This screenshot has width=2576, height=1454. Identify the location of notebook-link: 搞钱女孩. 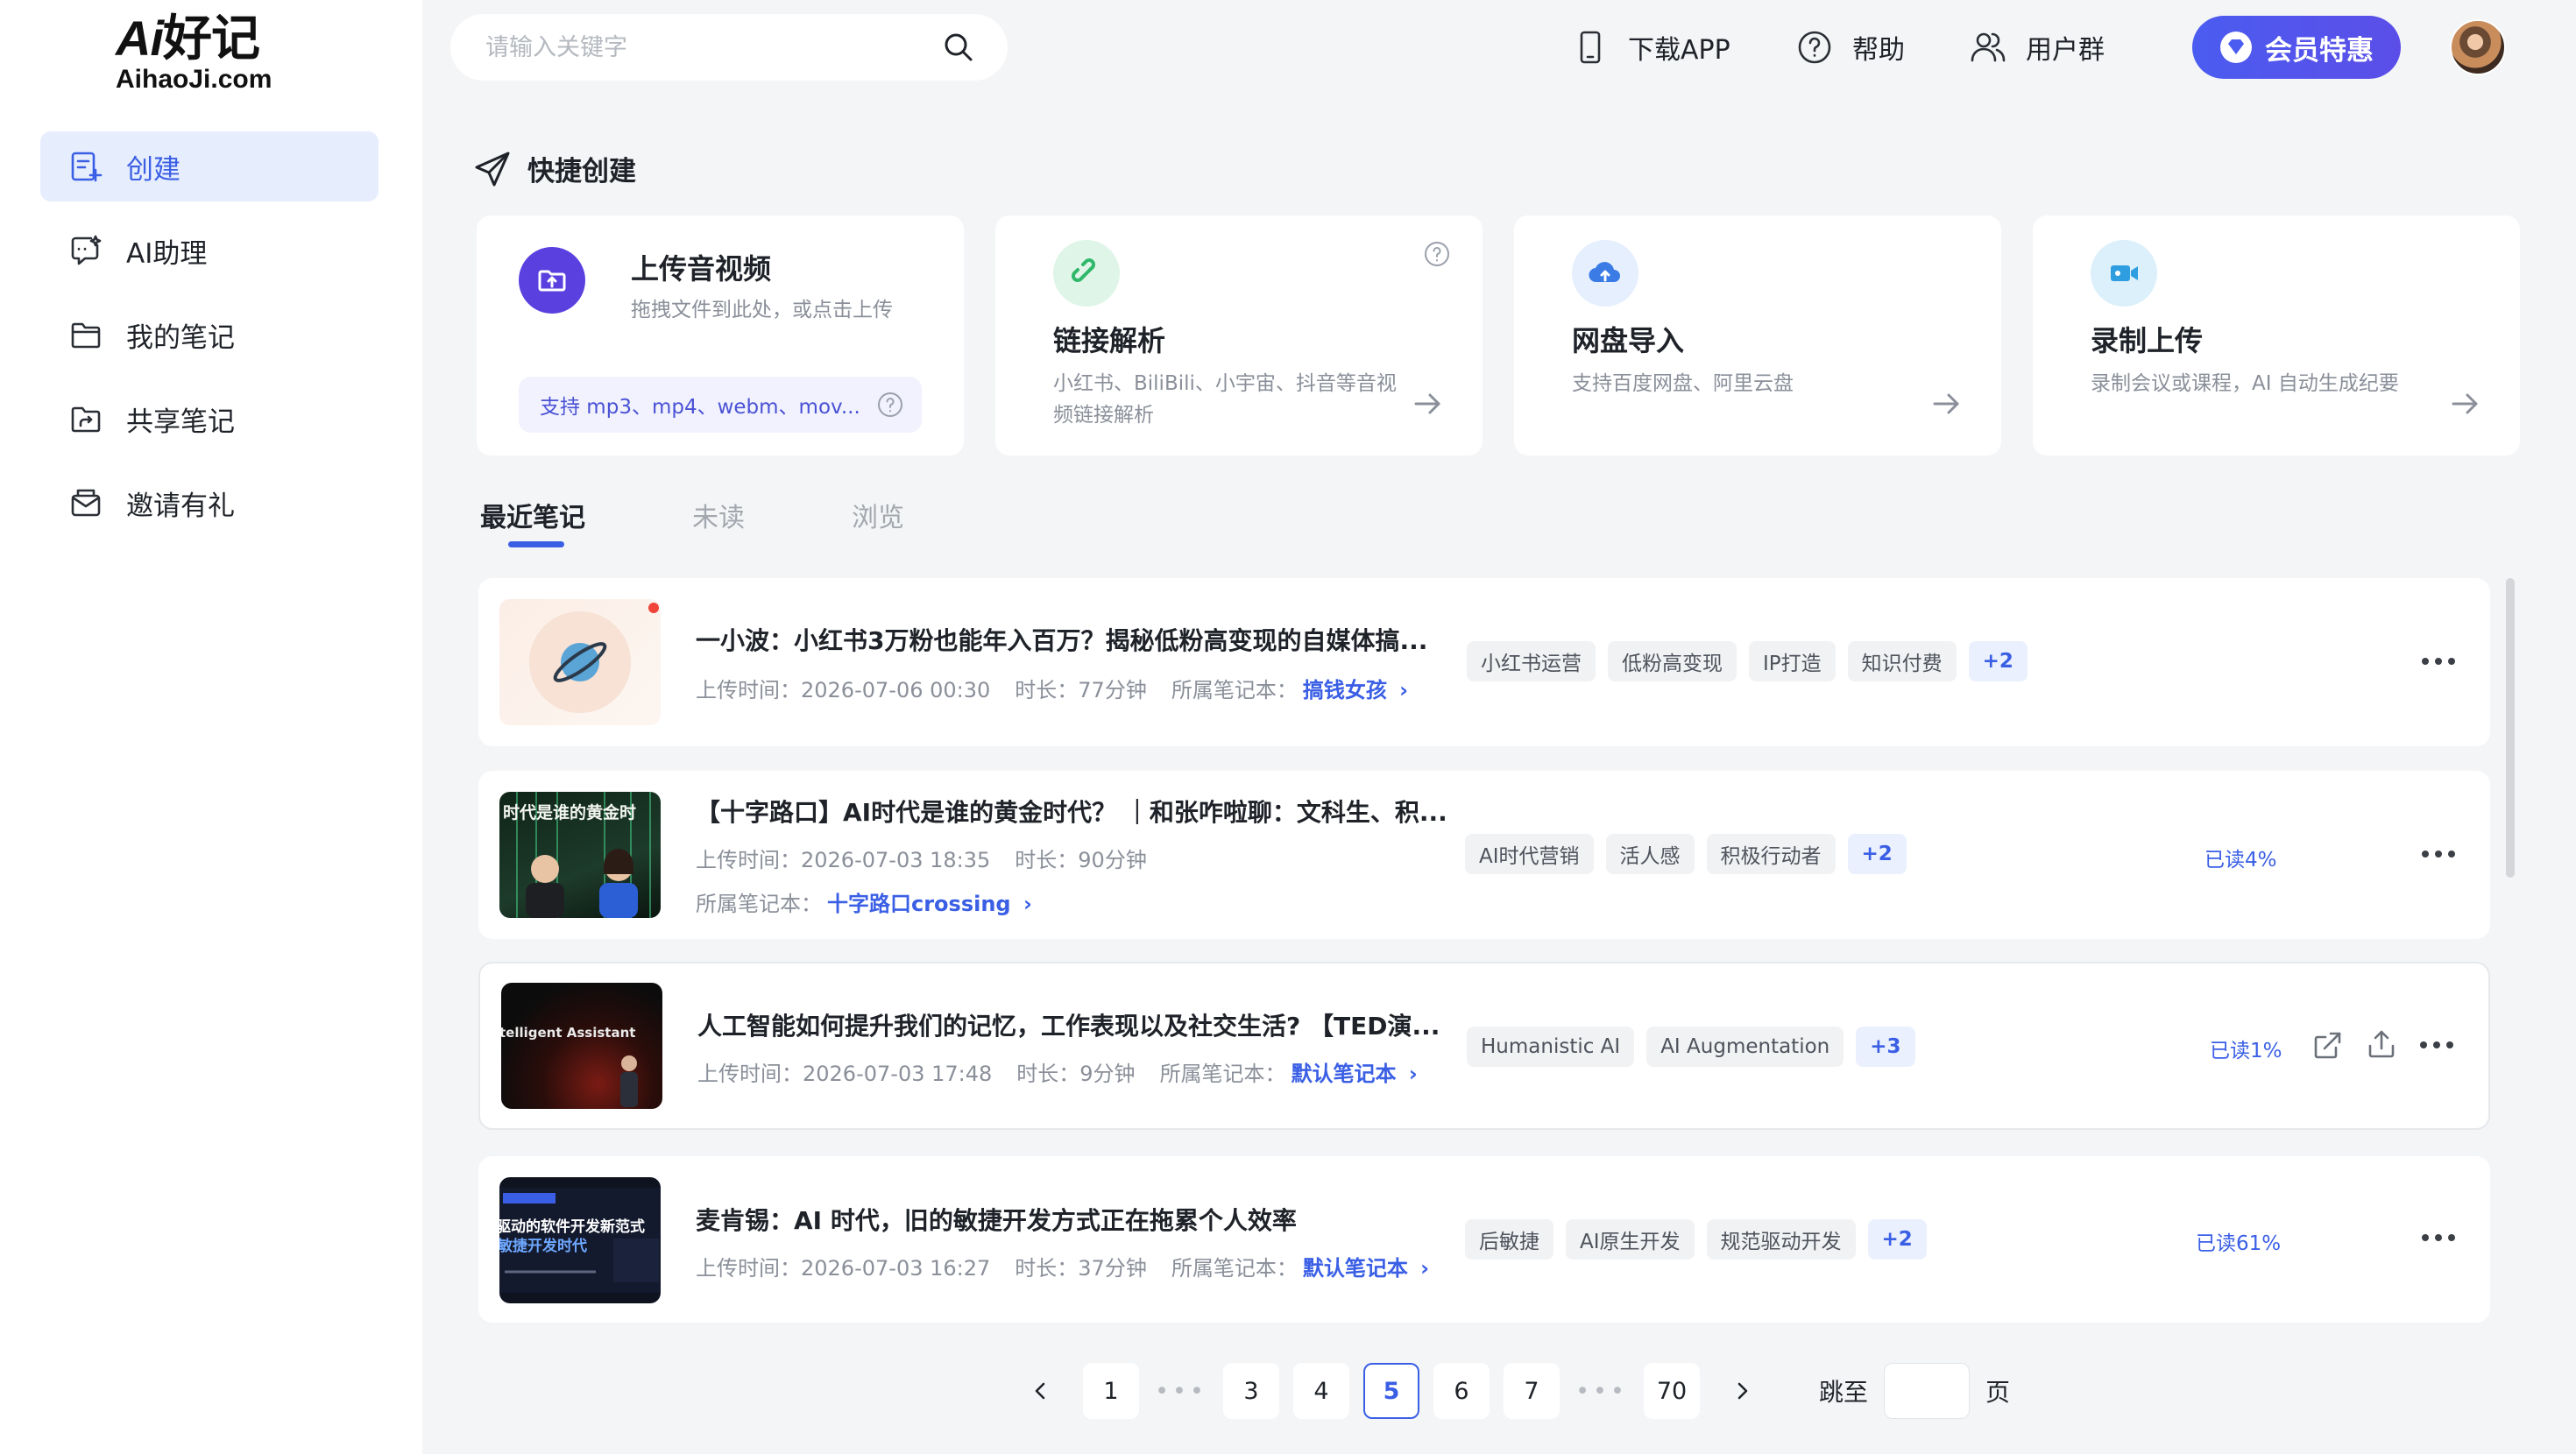
(1345, 690).